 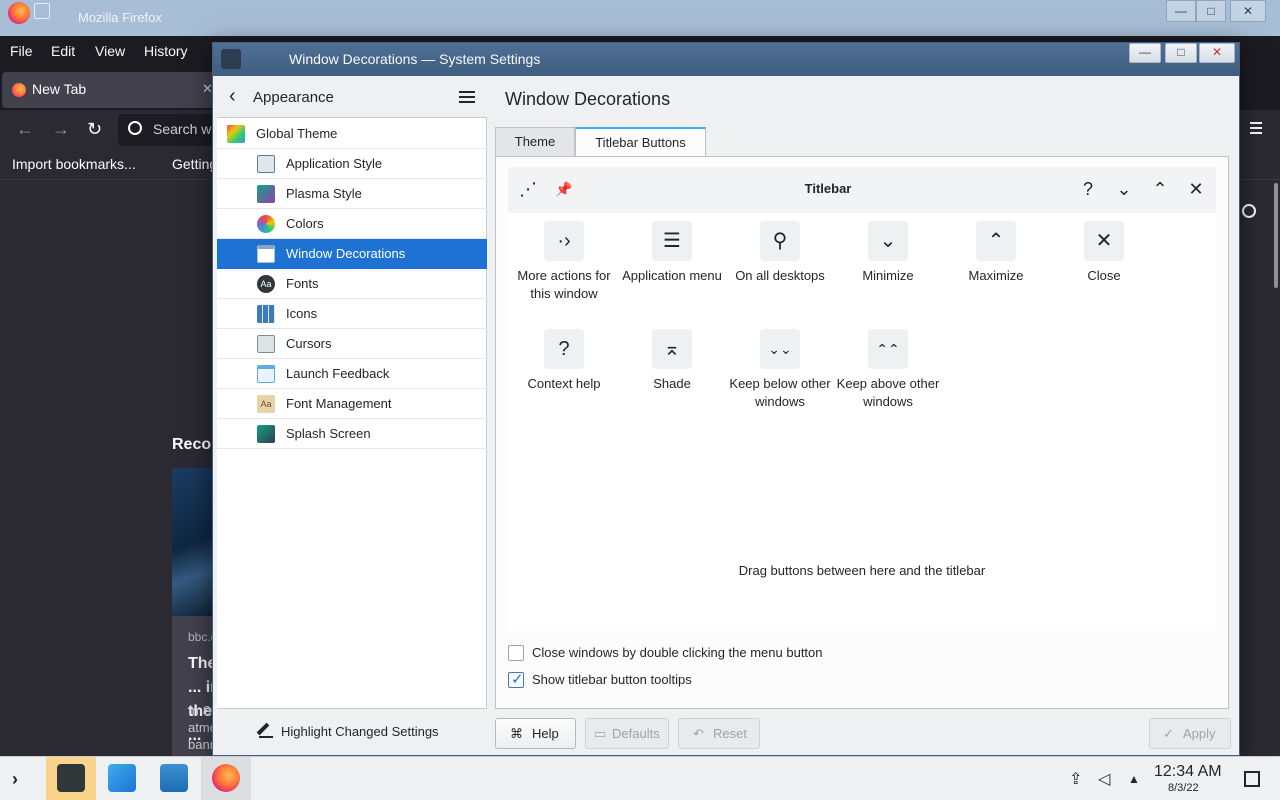 What do you see at coordinates (1183, 788) in the screenshot?
I see `clock-date: 8/3/22` at bounding box center [1183, 788].